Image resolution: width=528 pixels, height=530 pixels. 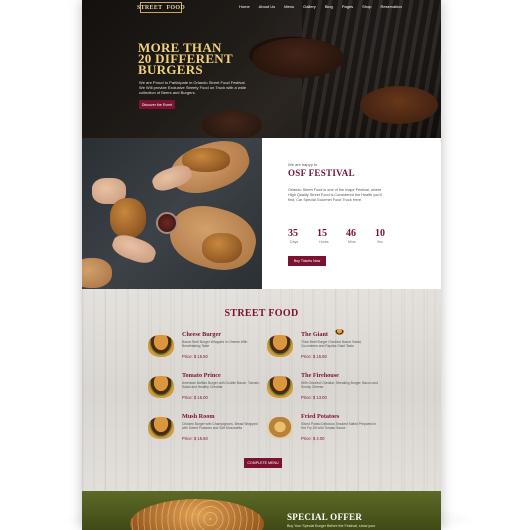 I want to click on festival-pretitle: We are happy to, so click(x=303, y=164).